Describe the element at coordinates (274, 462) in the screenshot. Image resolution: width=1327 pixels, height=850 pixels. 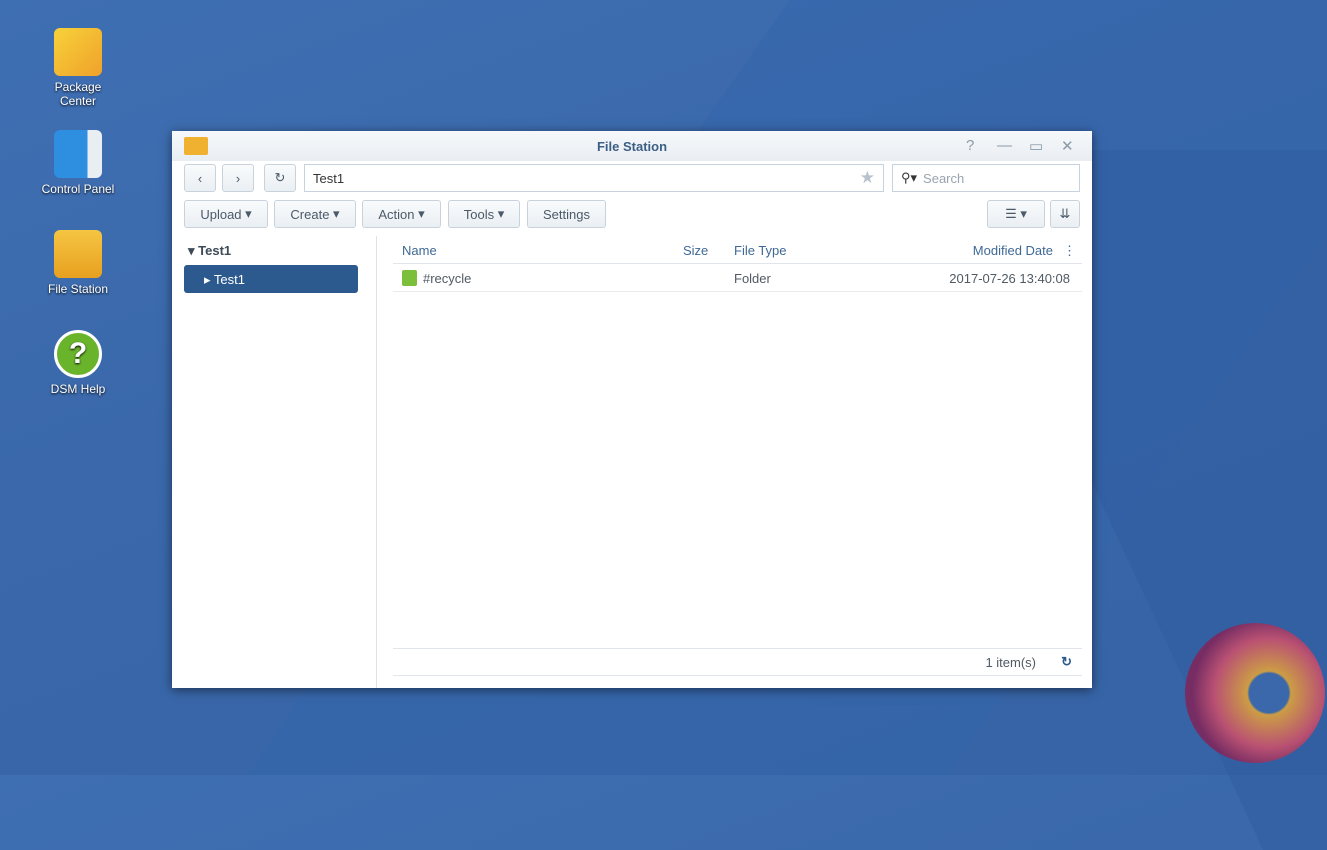
I see `folder-tree: ▾ Test1 ▸ Test1` at that location.